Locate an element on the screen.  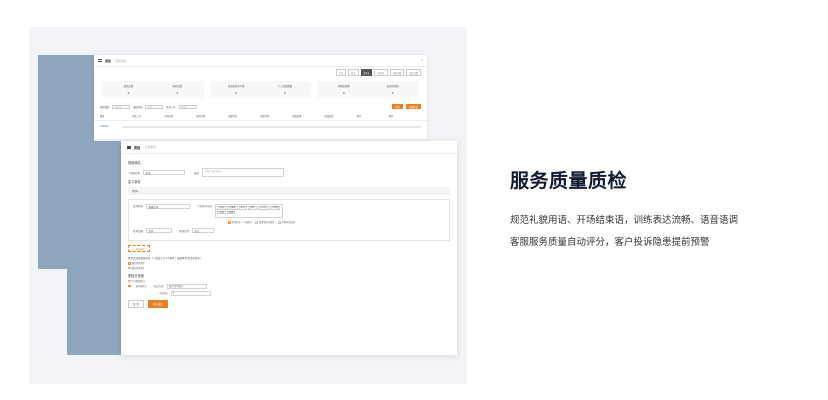
keyword-tag: 退款 is located at coordinates (252, 208).